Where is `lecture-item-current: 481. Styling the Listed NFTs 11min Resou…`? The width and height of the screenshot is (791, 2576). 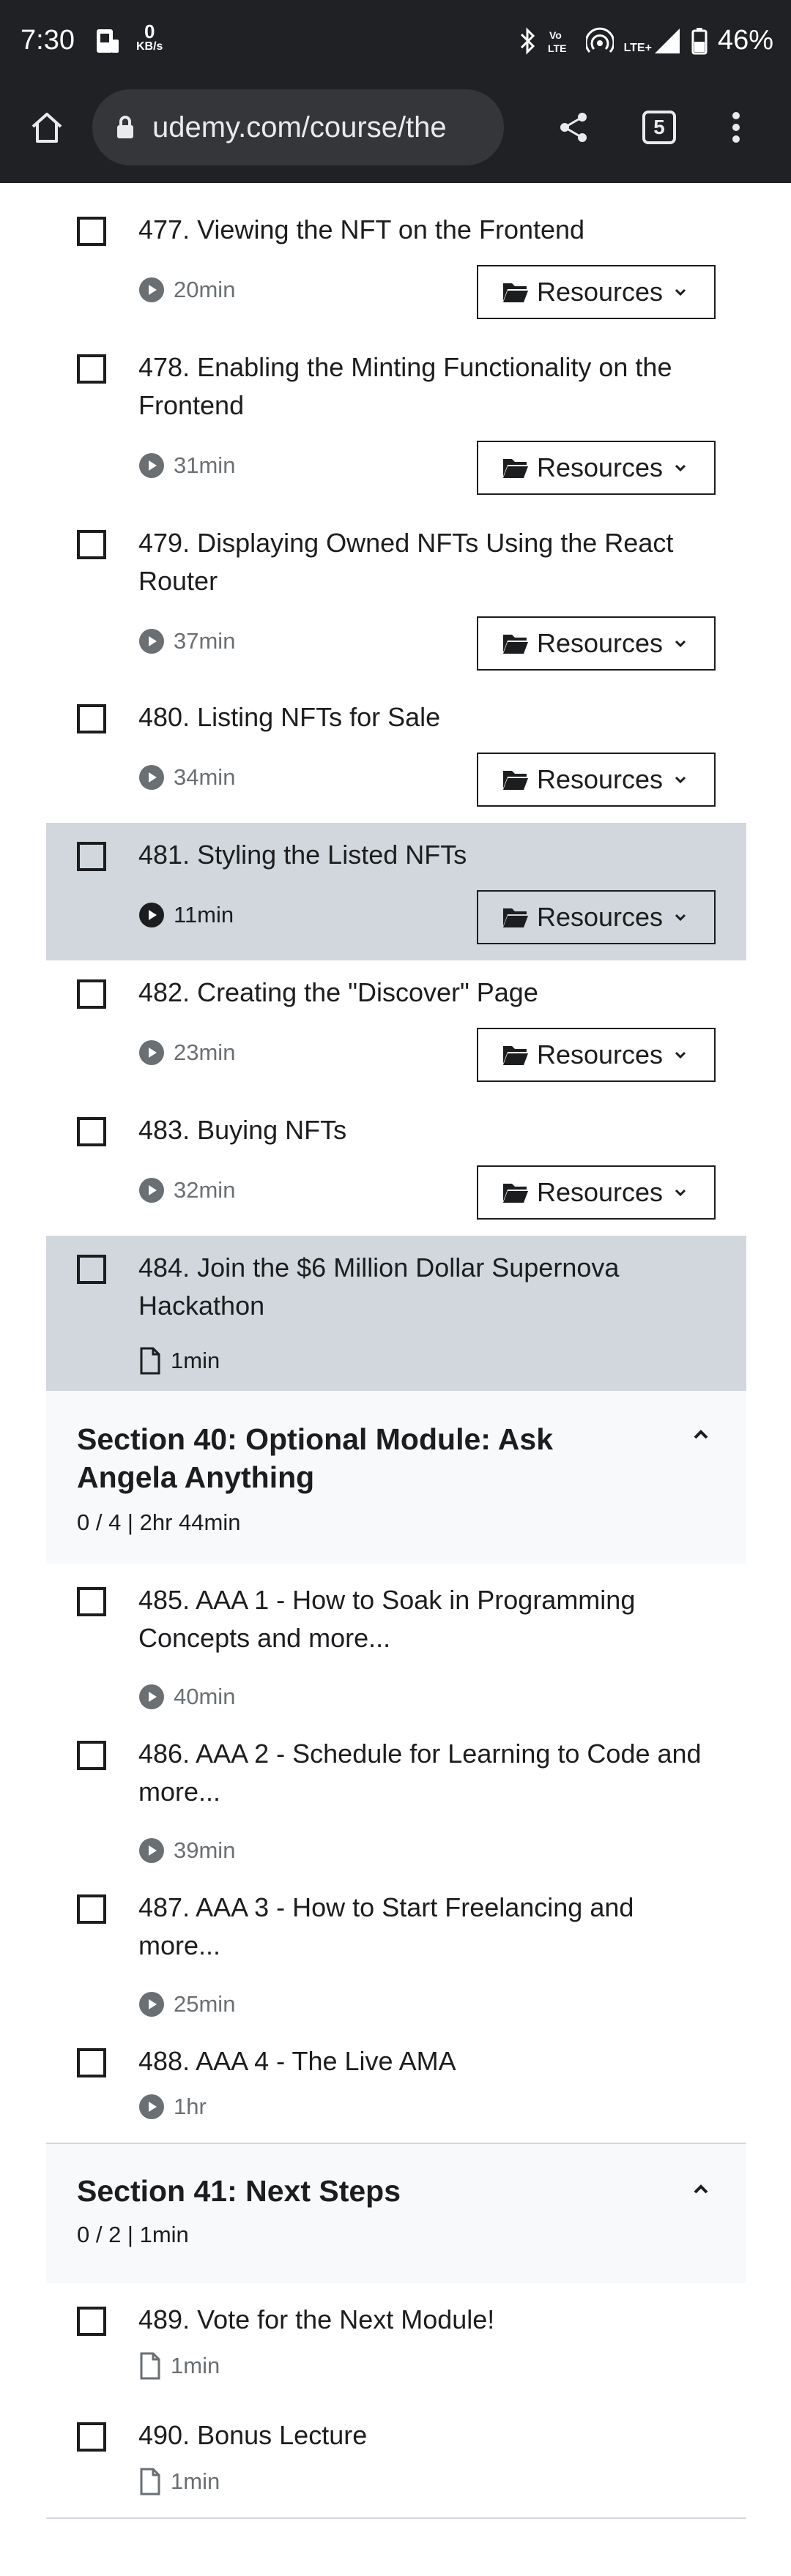 lecture-item-current: 481. Styling the Listed NFTs 11min Resou… is located at coordinates (396, 891).